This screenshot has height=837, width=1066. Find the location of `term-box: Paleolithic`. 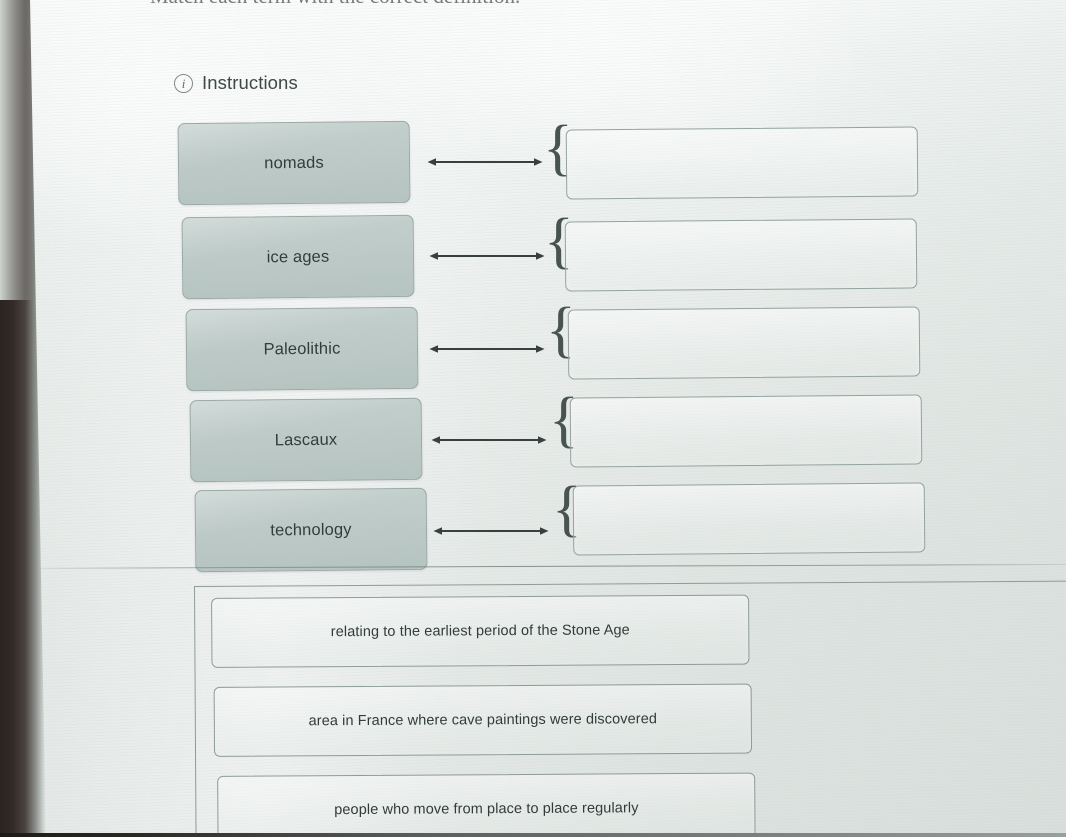

term-box: Paleolithic is located at coordinates (302, 349).